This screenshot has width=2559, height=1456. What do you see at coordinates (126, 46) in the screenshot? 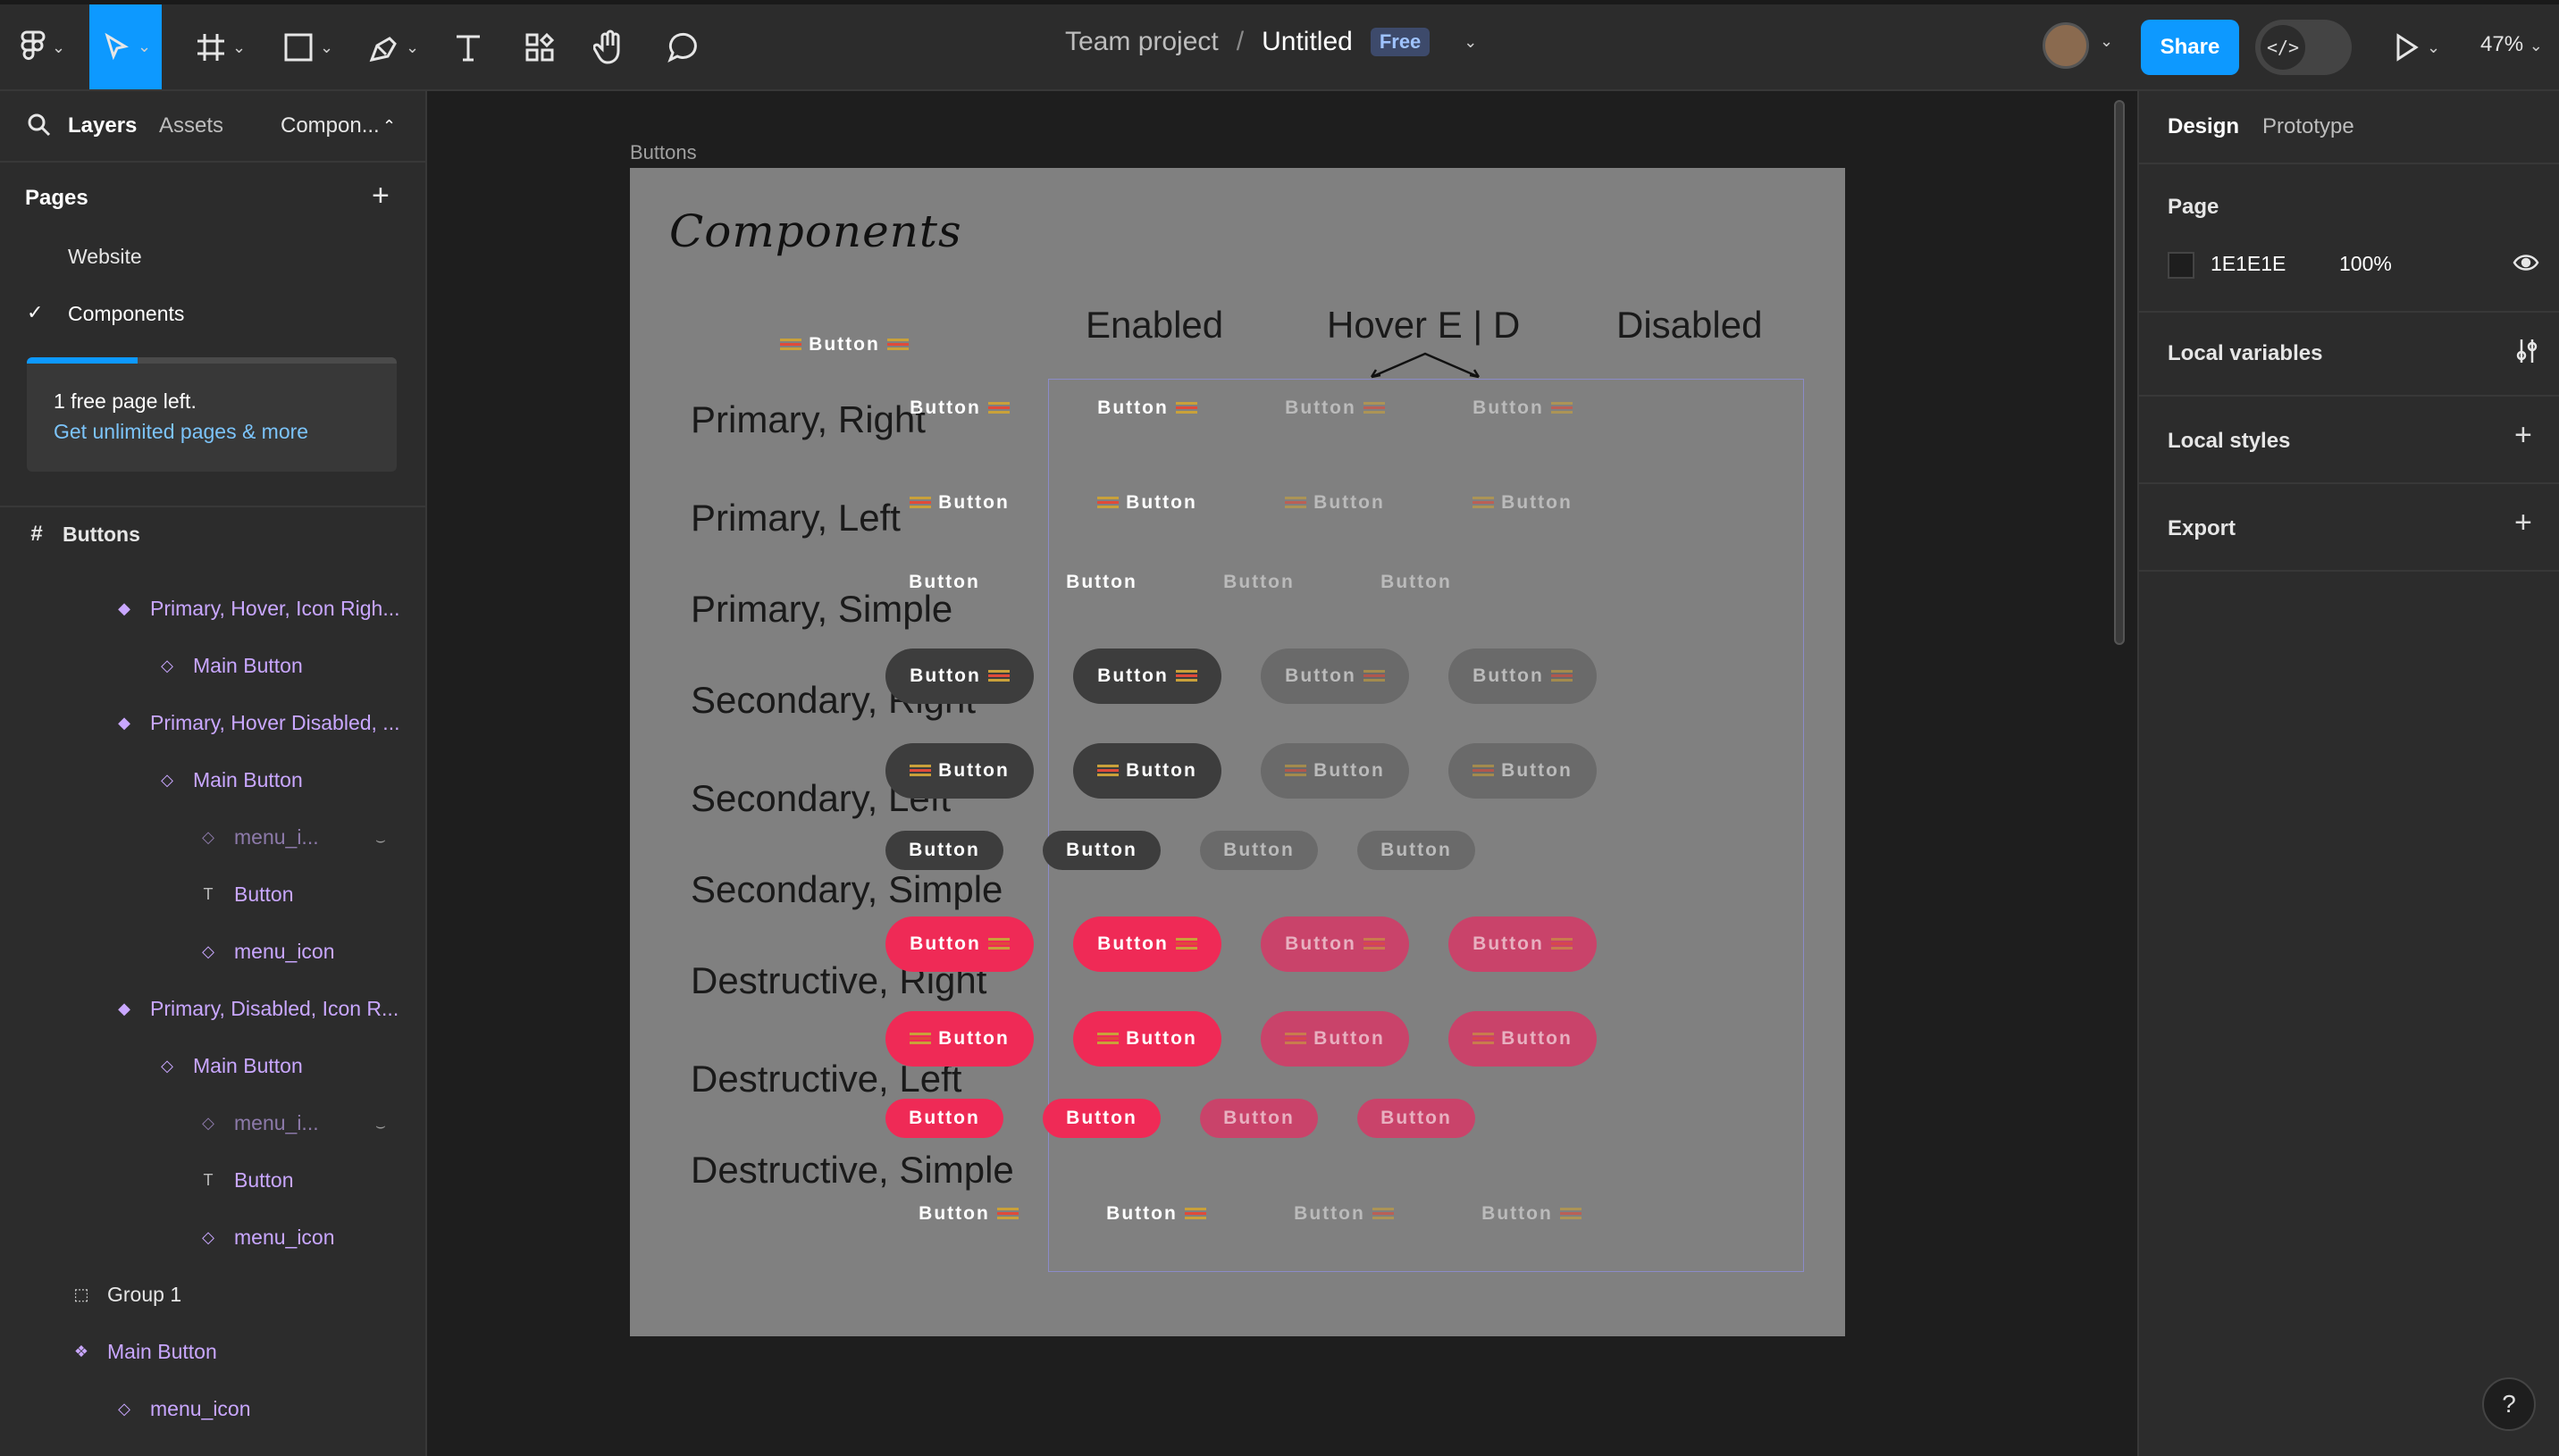
I see `move-tool-button: ⌄` at bounding box center [126, 46].